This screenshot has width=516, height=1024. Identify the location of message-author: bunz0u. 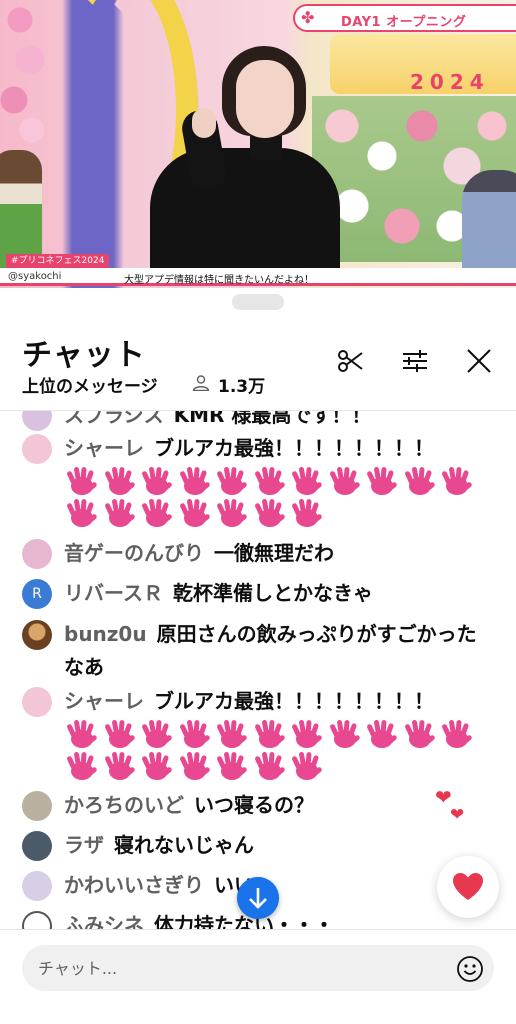
(105, 634).